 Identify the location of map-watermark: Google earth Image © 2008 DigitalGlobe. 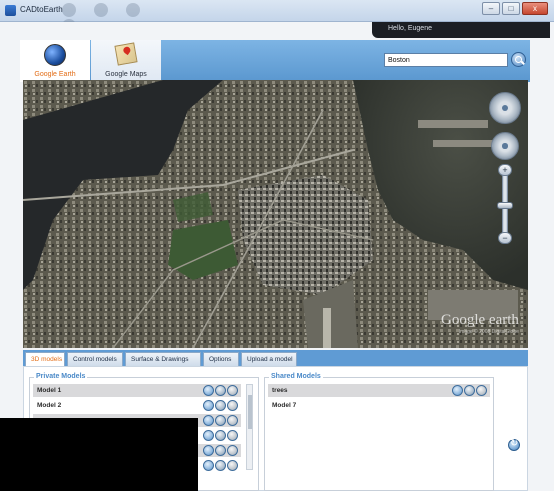
(480, 323).